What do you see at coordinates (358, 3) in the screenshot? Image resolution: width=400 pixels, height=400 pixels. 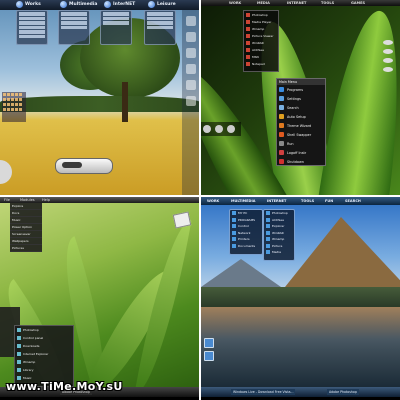 I see `tab-games: GAMES` at bounding box center [358, 3].